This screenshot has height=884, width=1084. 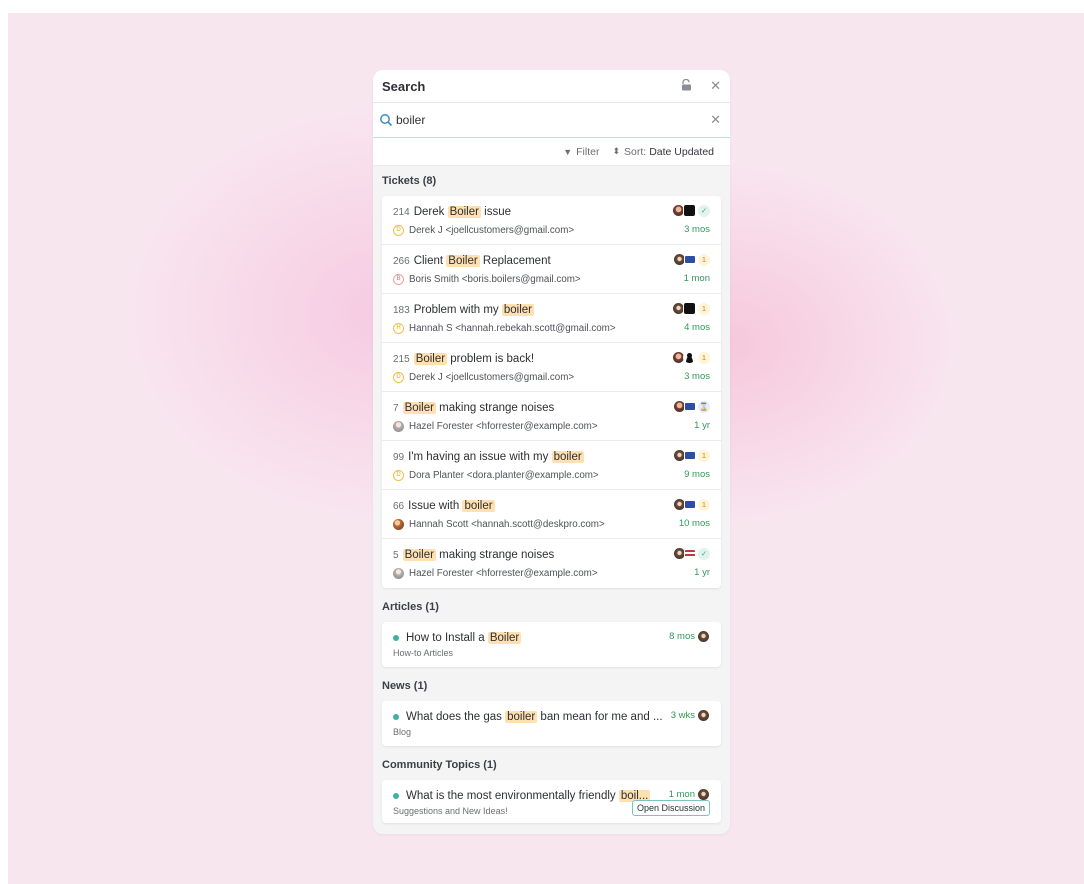 I want to click on ticket-subject: Derek Boiler issue, so click(x=462, y=212).